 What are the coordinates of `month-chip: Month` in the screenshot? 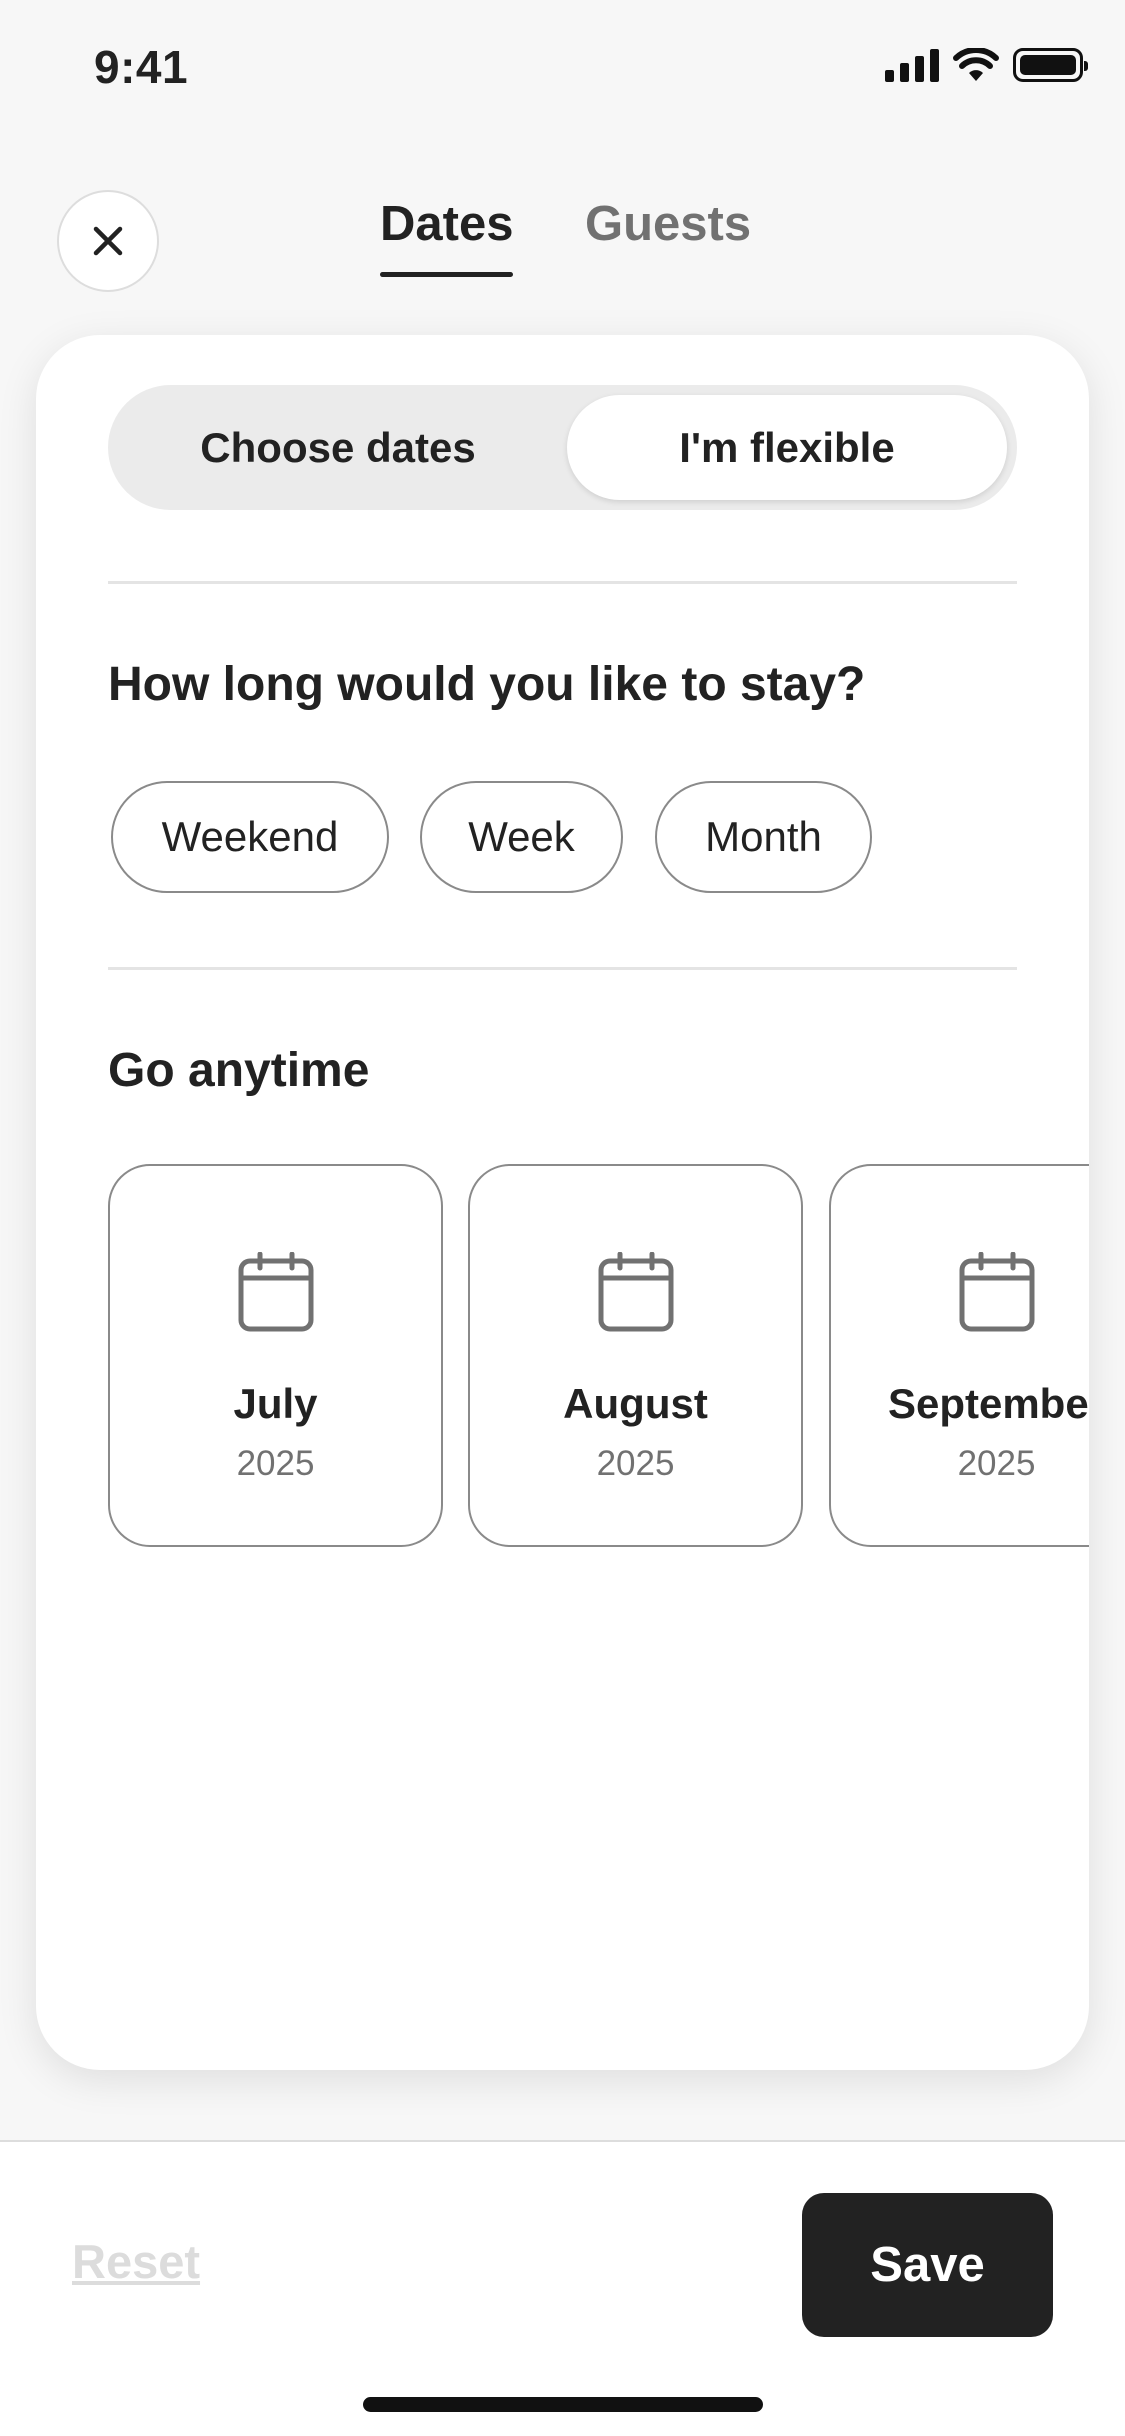 It's located at (763, 837).